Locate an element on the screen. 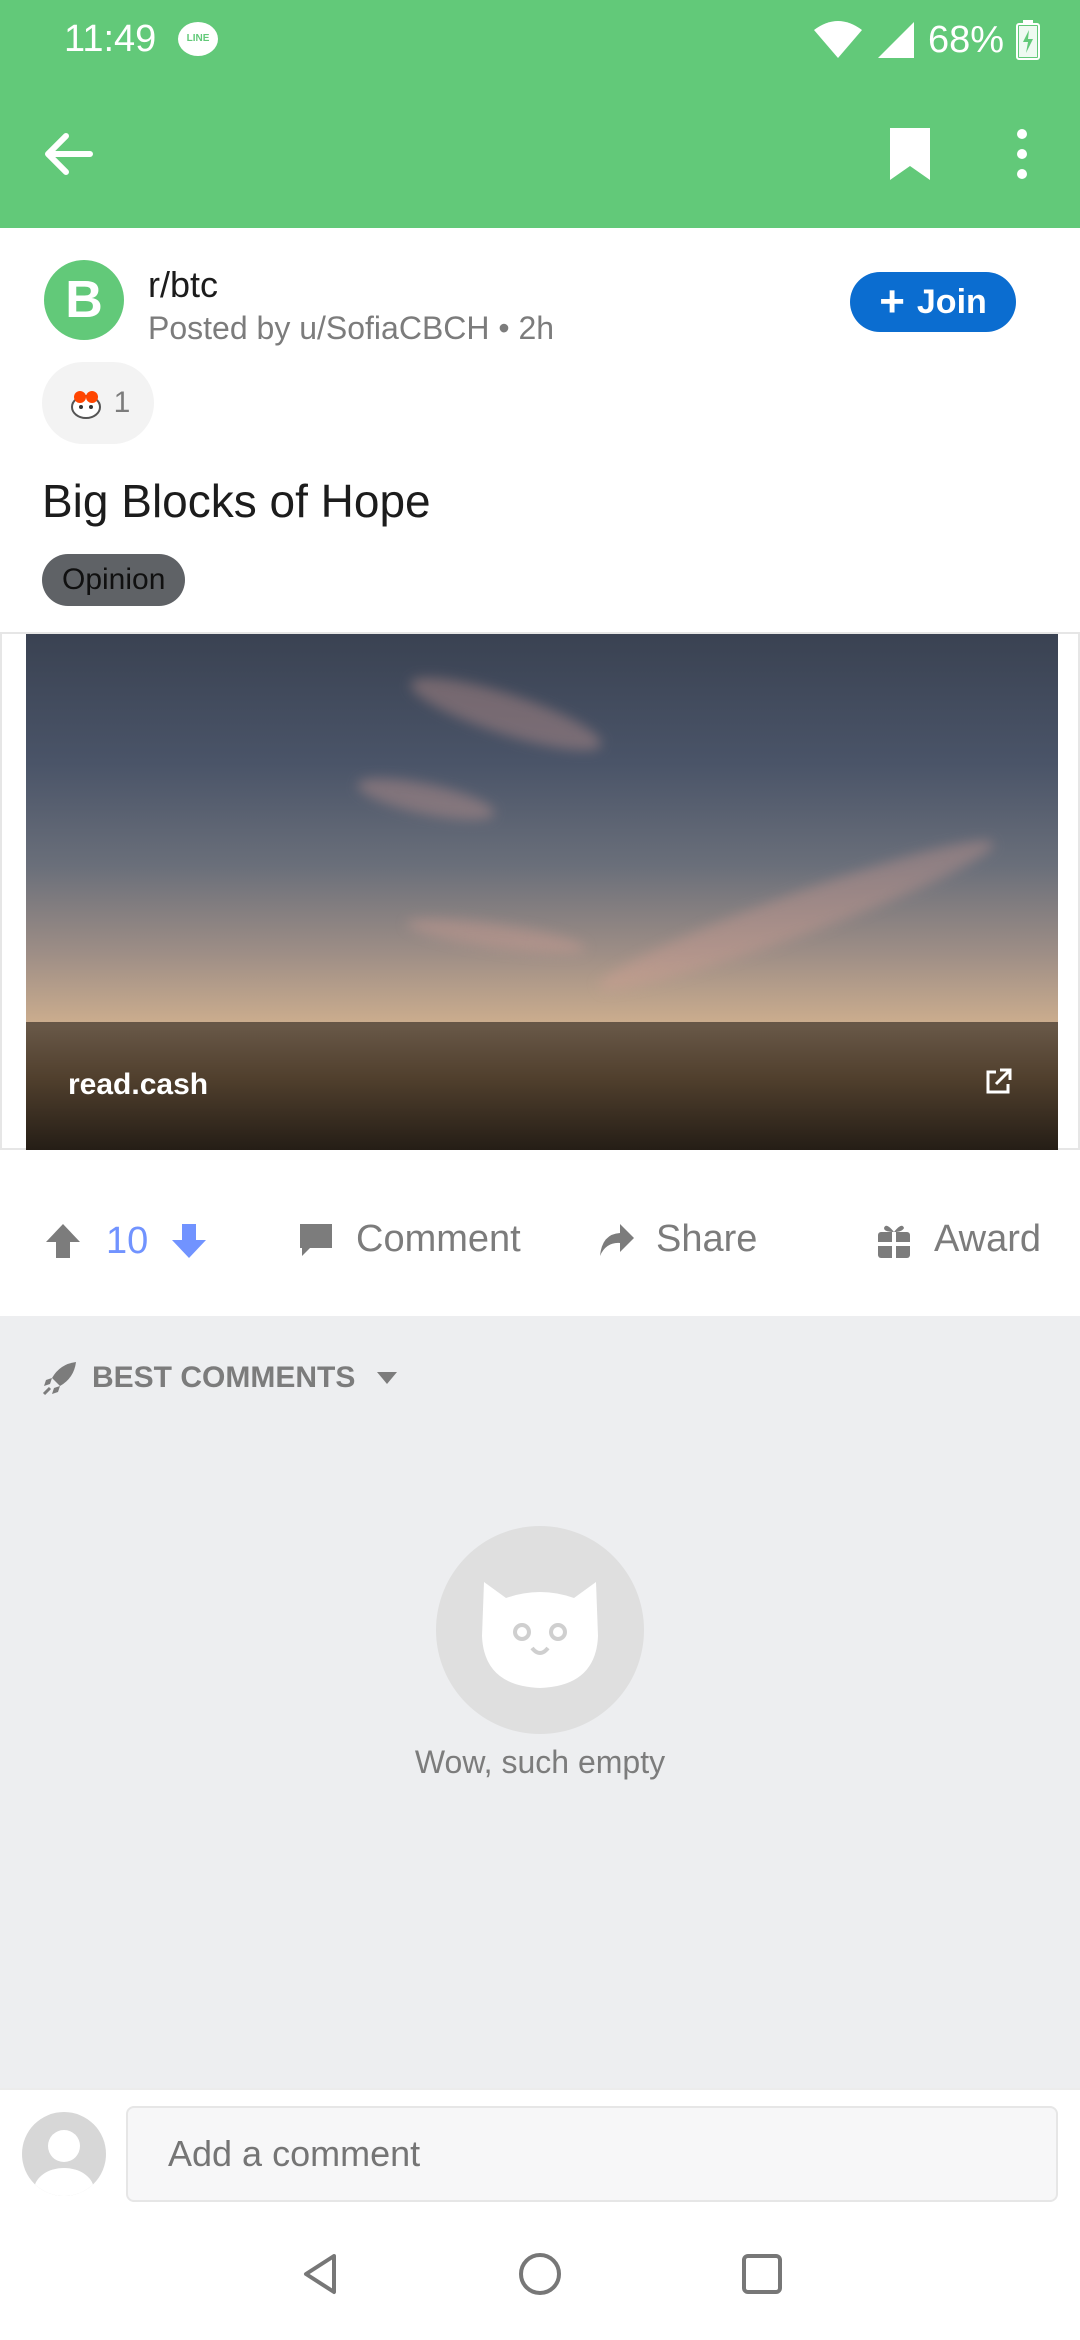 This screenshot has width=1080, height=2340. comment-icon is located at coordinates (316, 1239).